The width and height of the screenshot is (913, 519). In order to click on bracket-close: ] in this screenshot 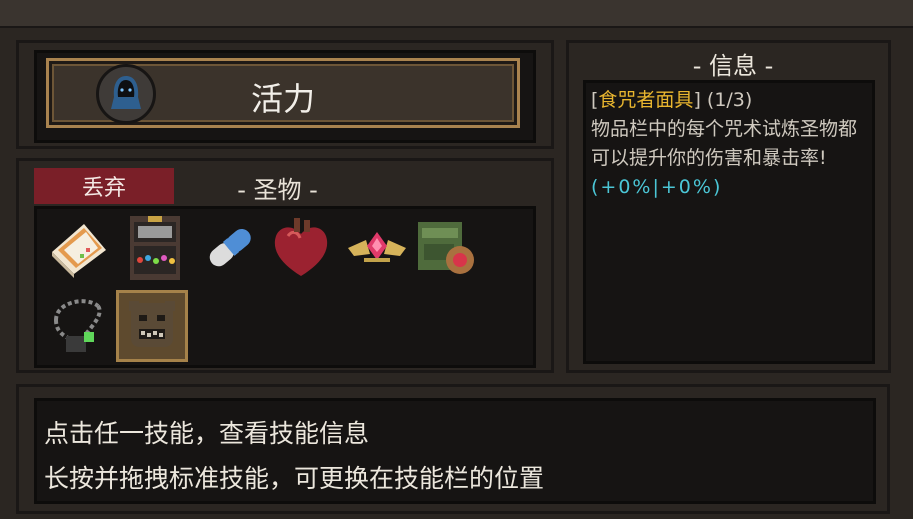, I will do `click(697, 100)`.